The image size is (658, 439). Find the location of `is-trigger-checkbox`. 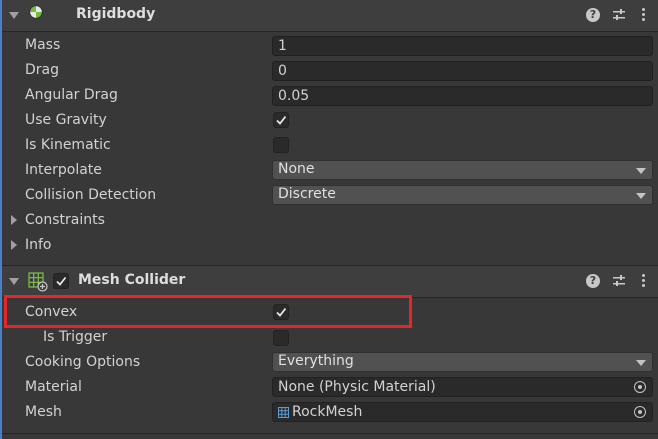

is-trigger-checkbox is located at coordinates (281, 338).